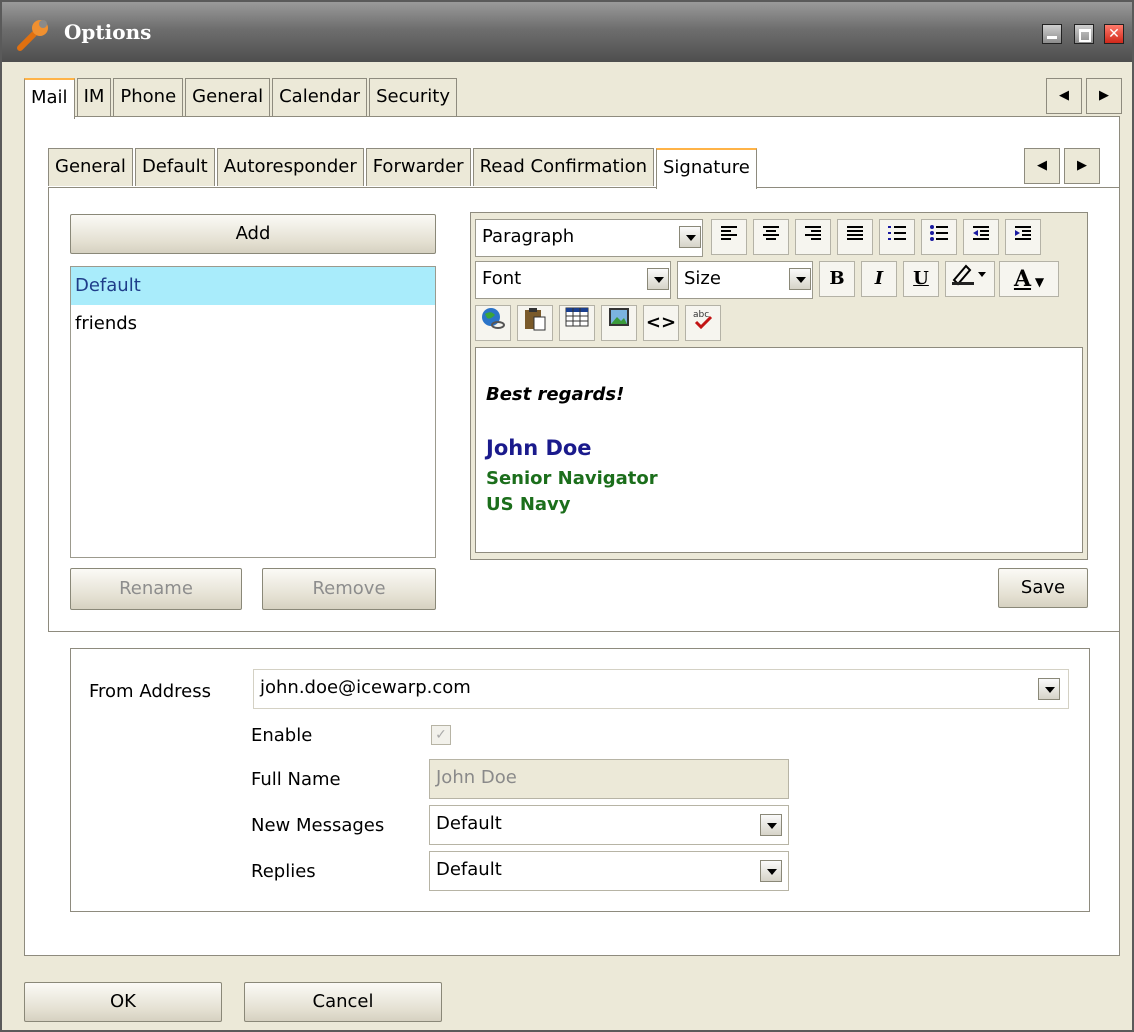 This screenshot has height=1032, width=1134. Describe the element at coordinates (609, 779) in the screenshot. I see `full-name-field: John Doe` at that location.